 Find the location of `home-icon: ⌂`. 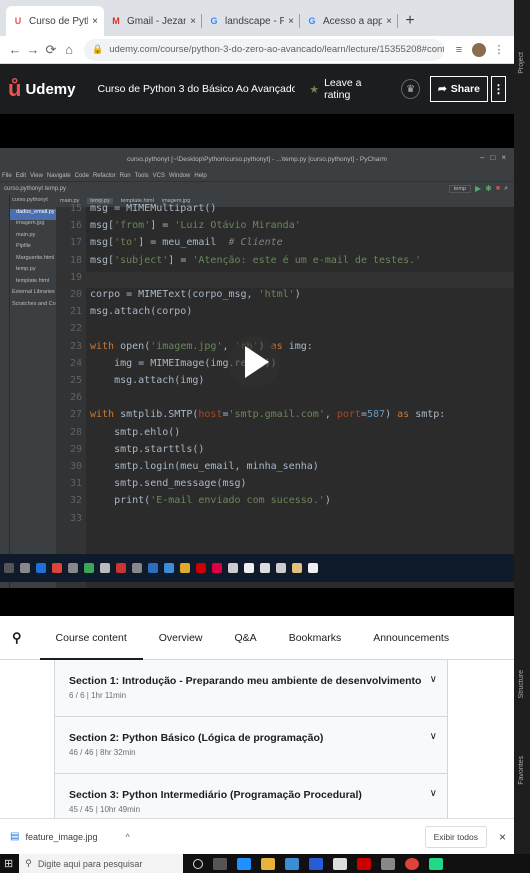

home-icon: ⌂ is located at coordinates (69, 49).